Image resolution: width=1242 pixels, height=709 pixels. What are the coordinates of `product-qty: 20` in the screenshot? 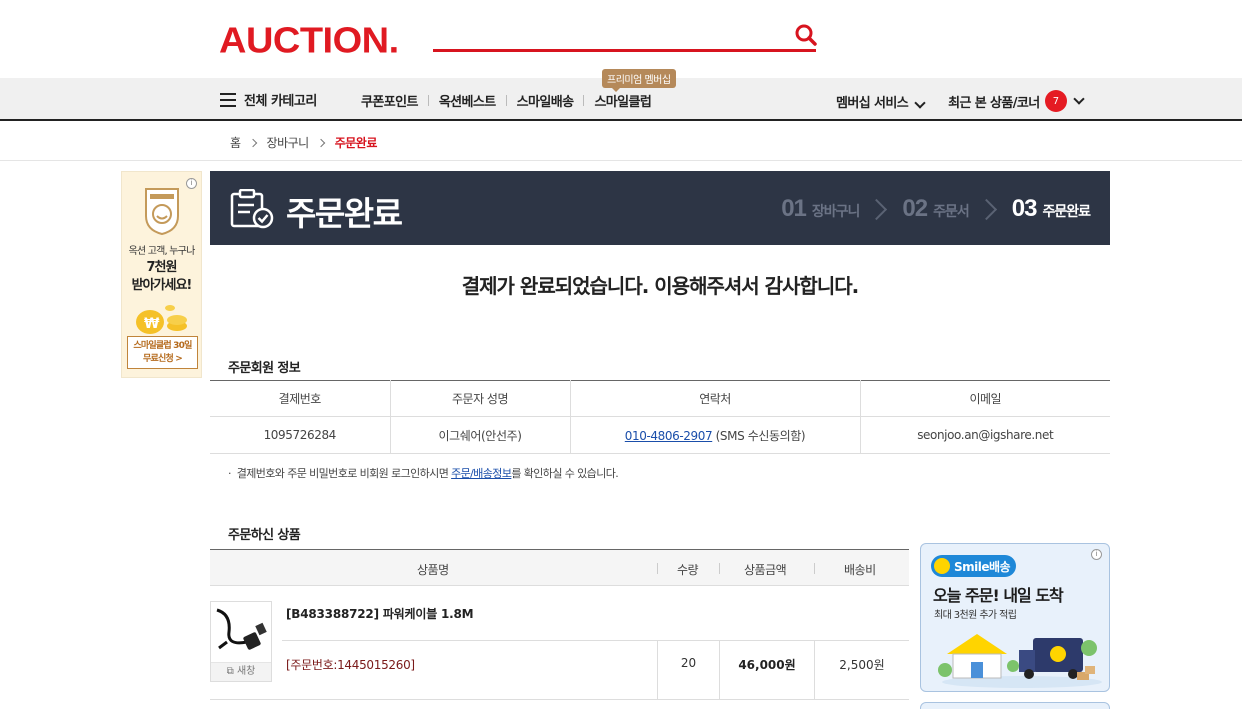 It's located at (688, 663).